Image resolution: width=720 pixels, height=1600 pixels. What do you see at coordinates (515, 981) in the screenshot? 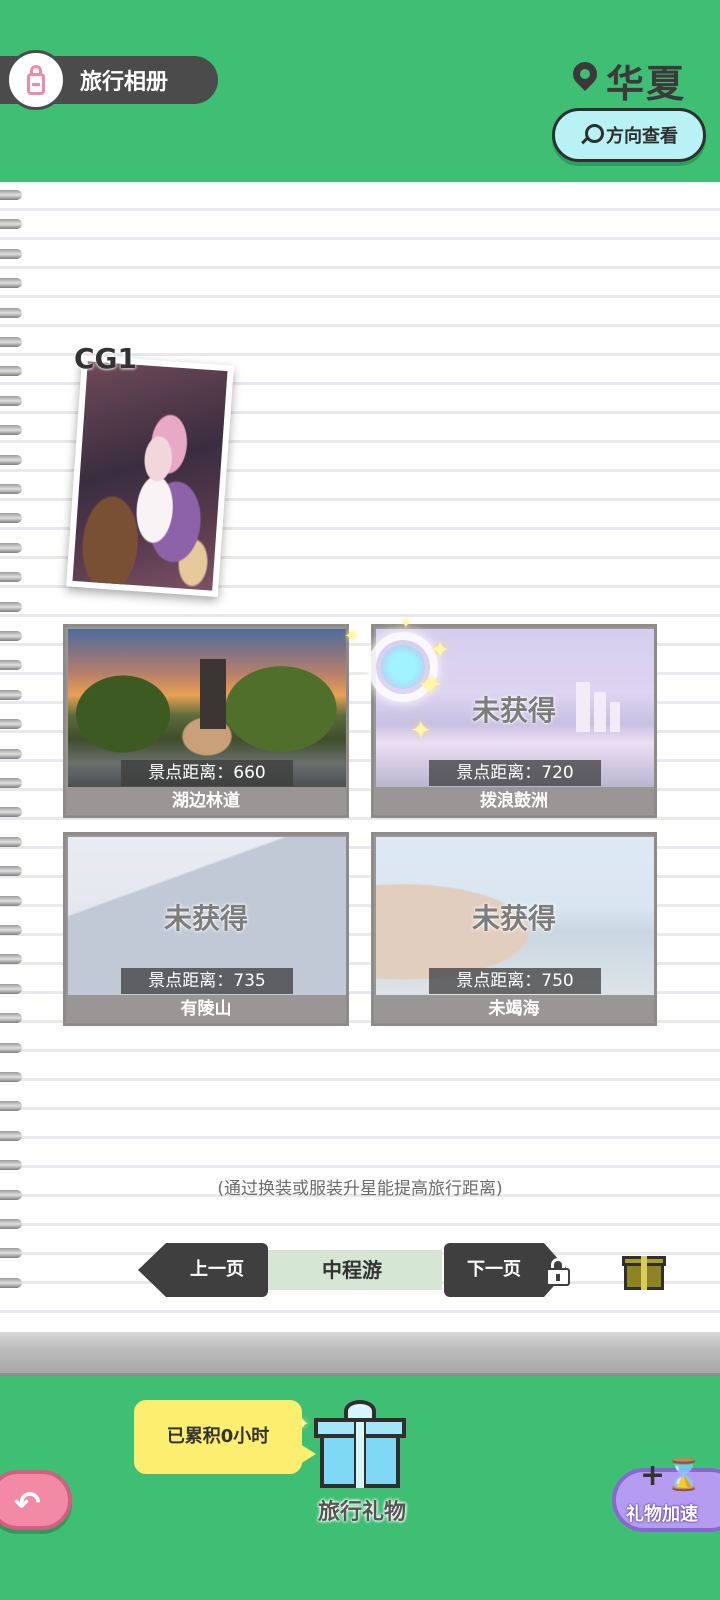
I see `spot-distance: 景点距离：750` at bounding box center [515, 981].